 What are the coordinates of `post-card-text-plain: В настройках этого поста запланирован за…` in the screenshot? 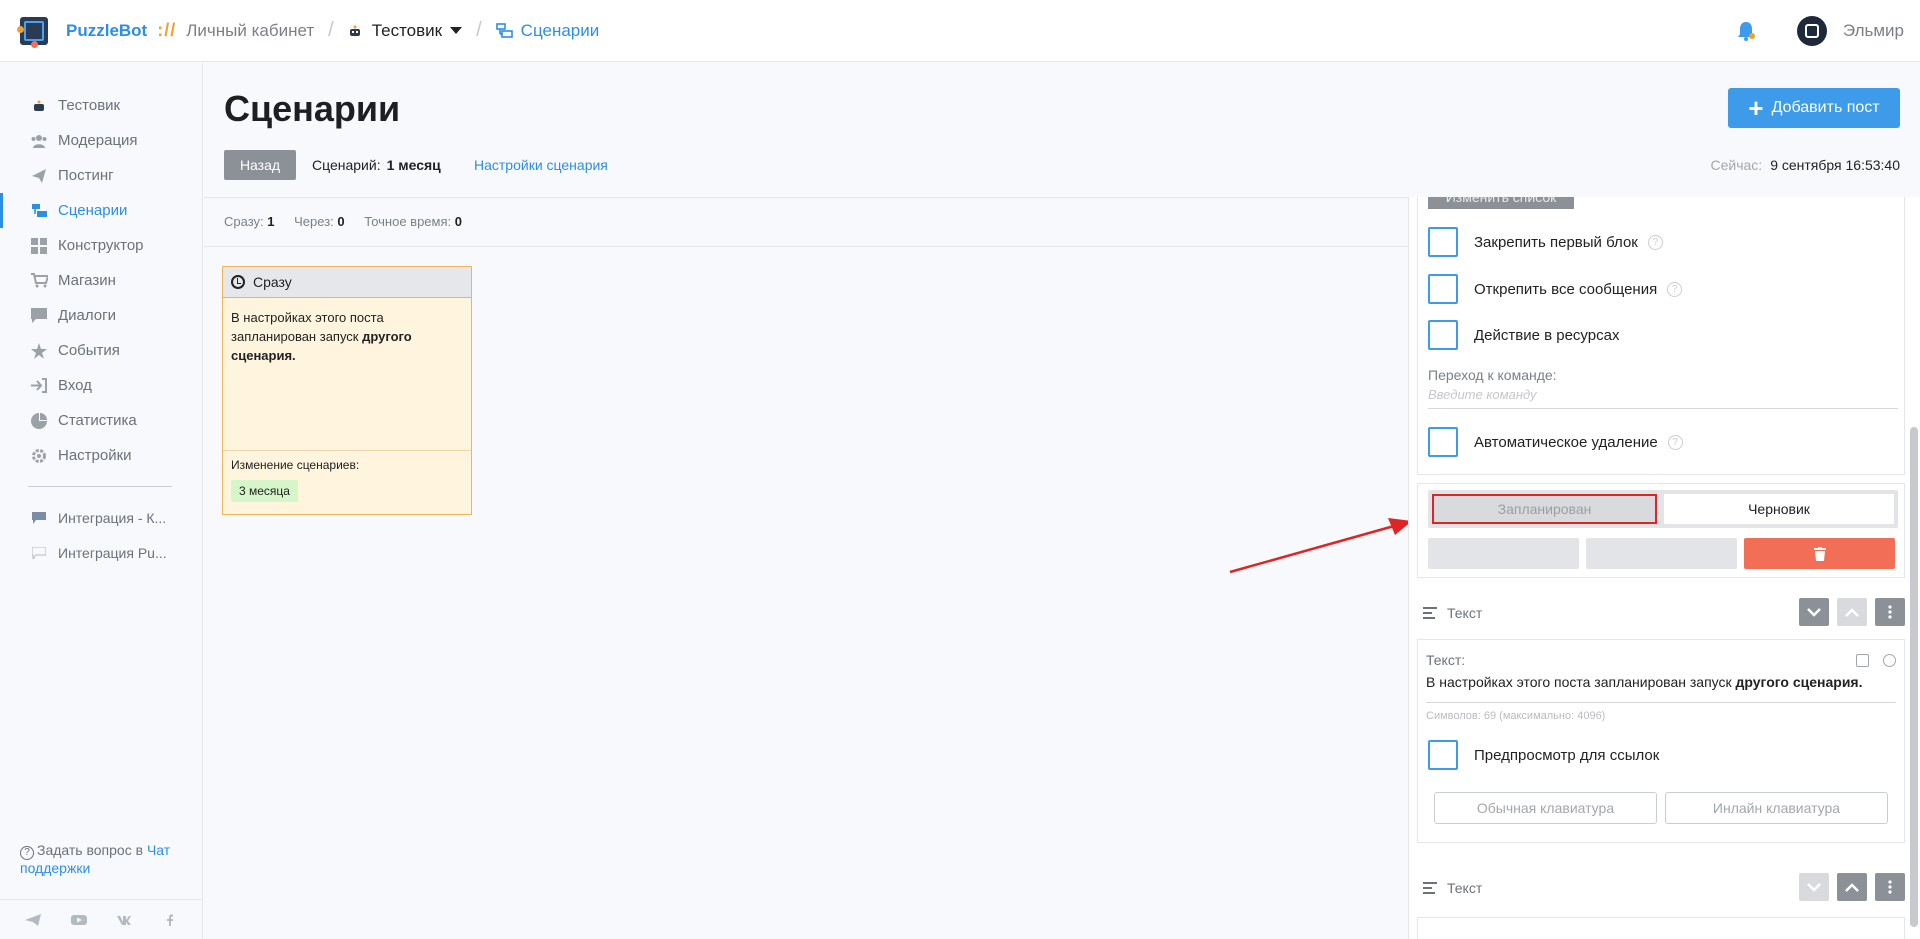 It's located at (307, 327).